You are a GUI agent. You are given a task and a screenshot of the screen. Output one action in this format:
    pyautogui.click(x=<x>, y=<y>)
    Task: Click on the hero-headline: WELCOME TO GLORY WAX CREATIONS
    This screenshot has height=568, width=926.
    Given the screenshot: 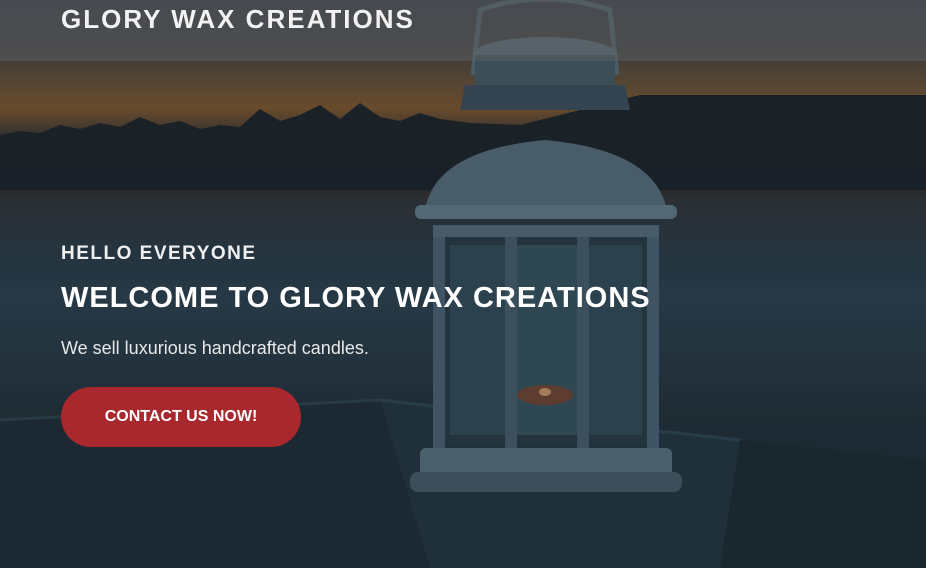 What is the action you would take?
    pyautogui.click(x=356, y=298)
    